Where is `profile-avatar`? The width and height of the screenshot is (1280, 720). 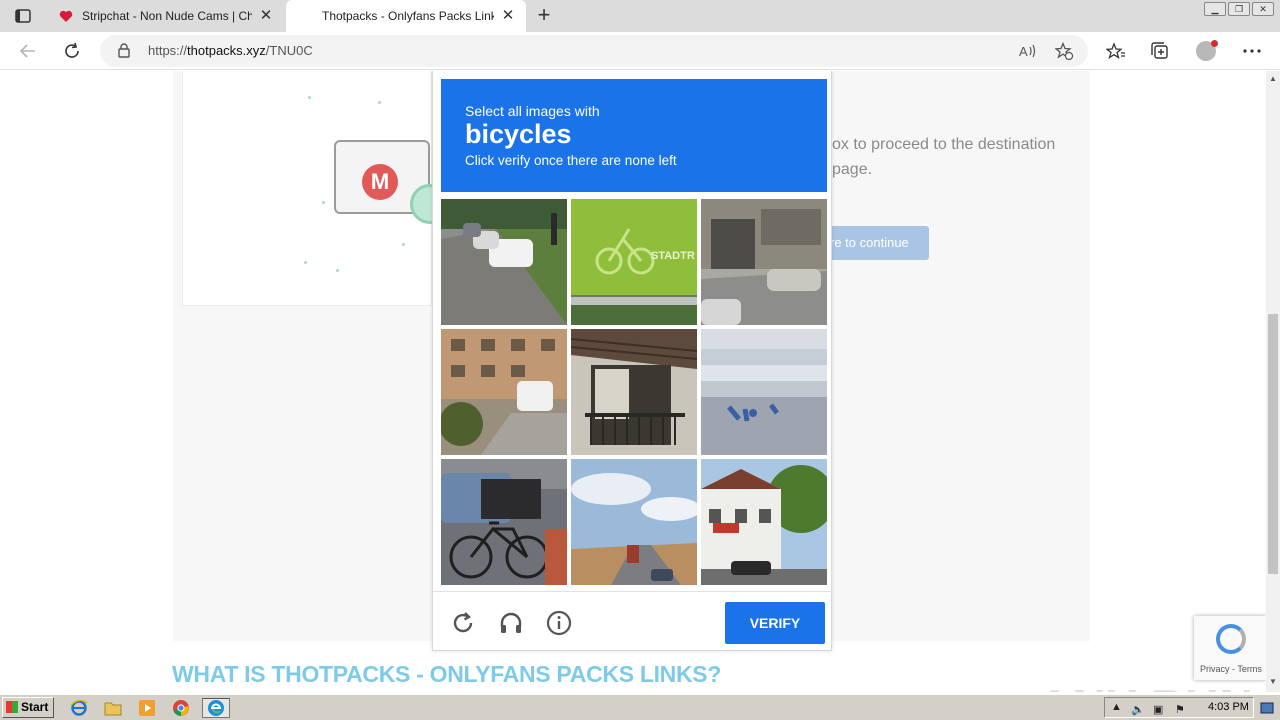
profile-avatar is located at coordinates (1207, 50).